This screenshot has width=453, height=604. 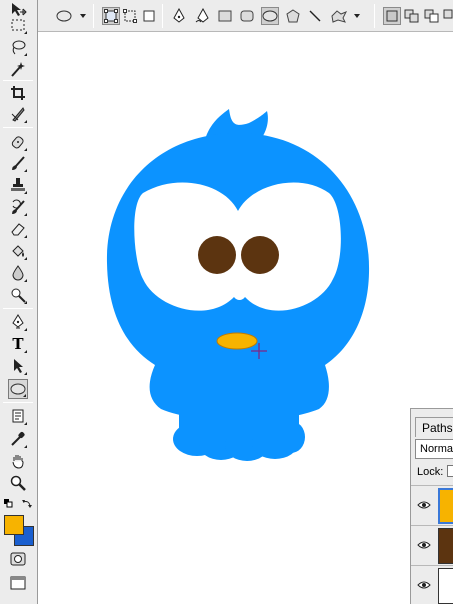 What do you see at coordinates (111, 16) in the screenshot?
I see `shape-layers-icon` at bounding box center [111, 16].